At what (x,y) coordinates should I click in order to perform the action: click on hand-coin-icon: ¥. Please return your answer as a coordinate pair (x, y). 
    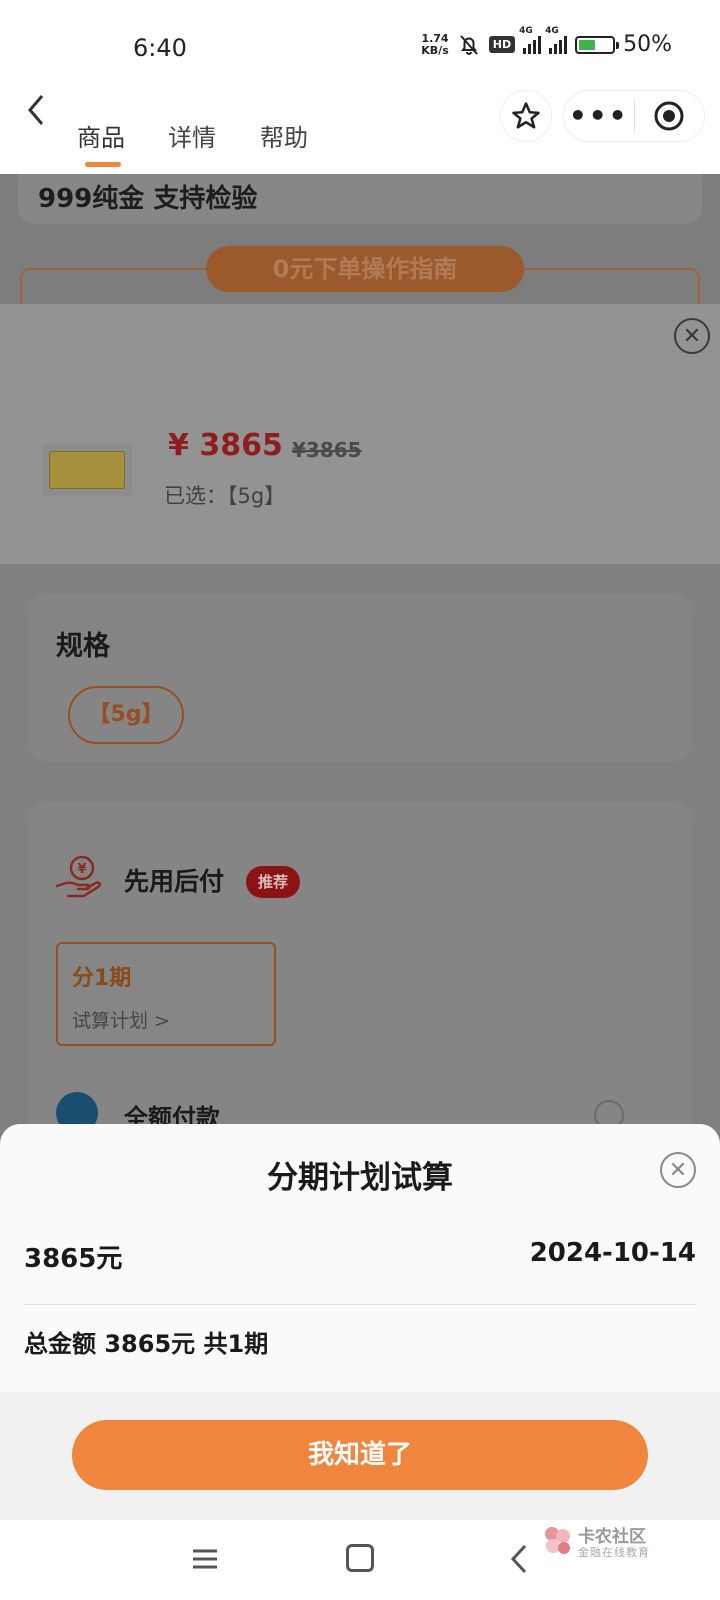
    Looking at the image, I should click on (78, 876).